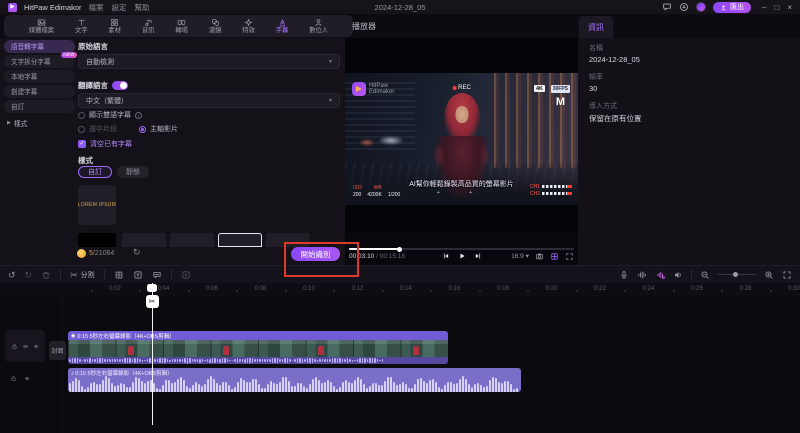 The height and width of the screenshot is (433, 800). Describe the element at coordinates (776, 7) in the screenshot. I see `maximize-button: □` at that location.